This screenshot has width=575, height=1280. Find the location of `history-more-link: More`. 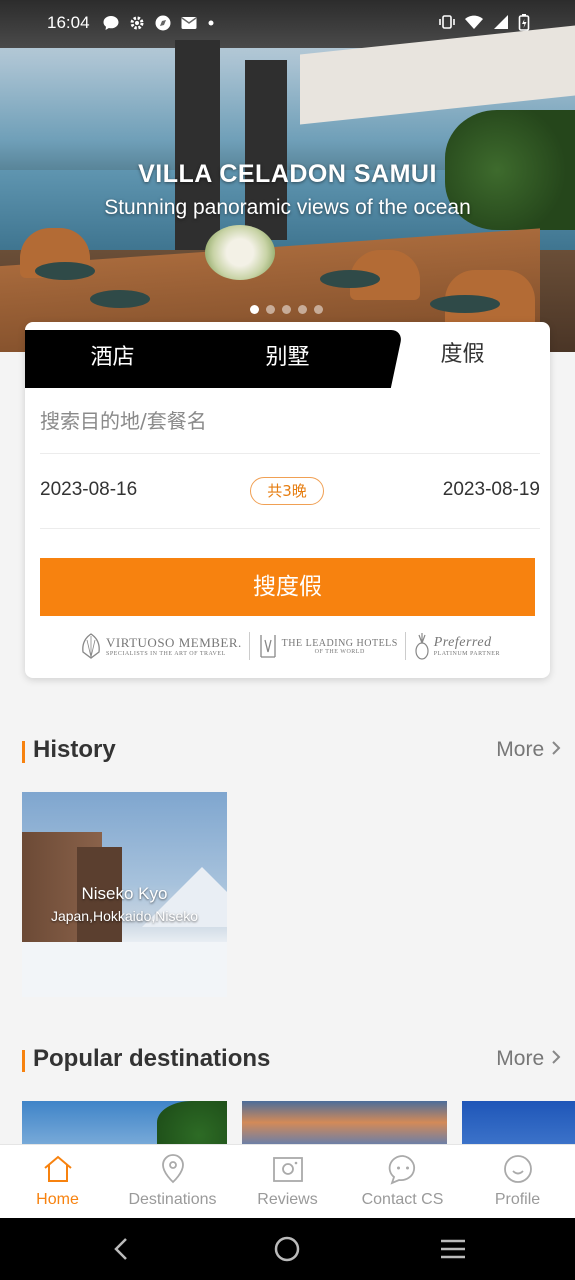

history-more-link: More is located at coordinates (529, 750).